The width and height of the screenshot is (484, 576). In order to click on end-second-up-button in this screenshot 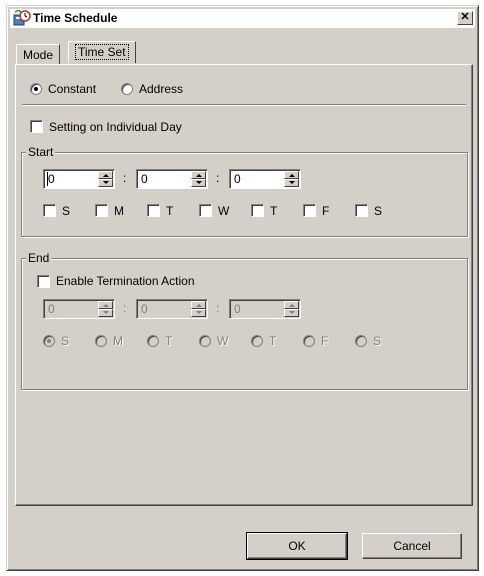, I will do `click(291, 305)`.